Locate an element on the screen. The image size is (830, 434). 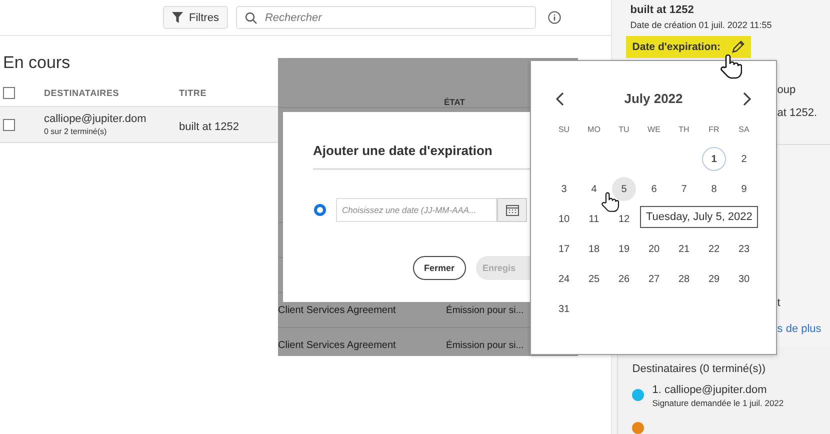
calendar-day: 20 is located at coordinates (654, 249).